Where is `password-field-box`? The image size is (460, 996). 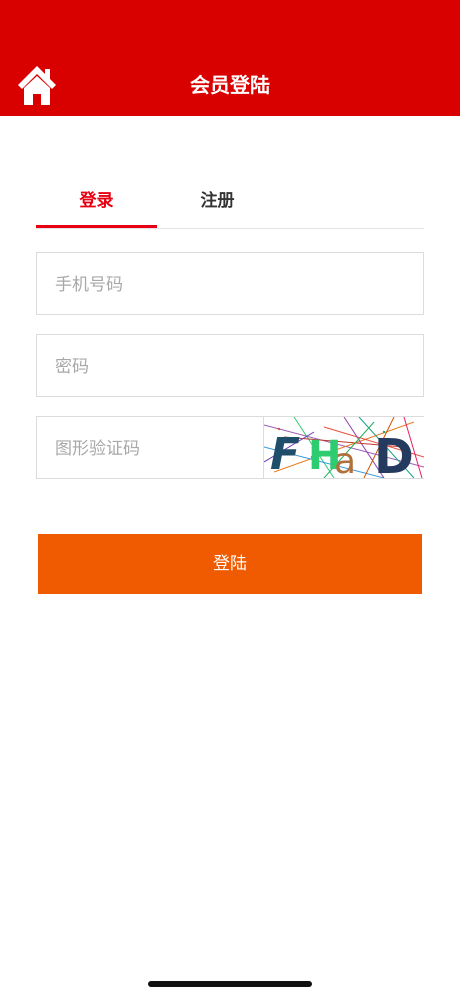
password-field-box is located at coordinates (230, 366).